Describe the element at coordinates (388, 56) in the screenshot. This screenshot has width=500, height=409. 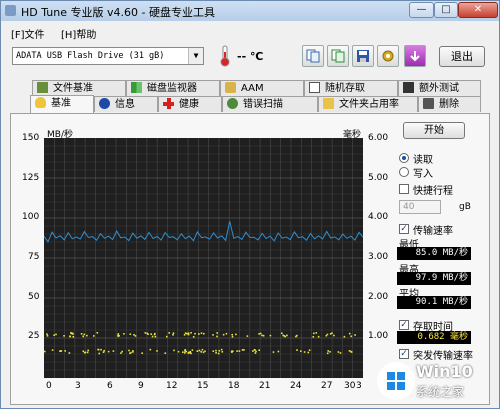
I see `options-button` at that location.